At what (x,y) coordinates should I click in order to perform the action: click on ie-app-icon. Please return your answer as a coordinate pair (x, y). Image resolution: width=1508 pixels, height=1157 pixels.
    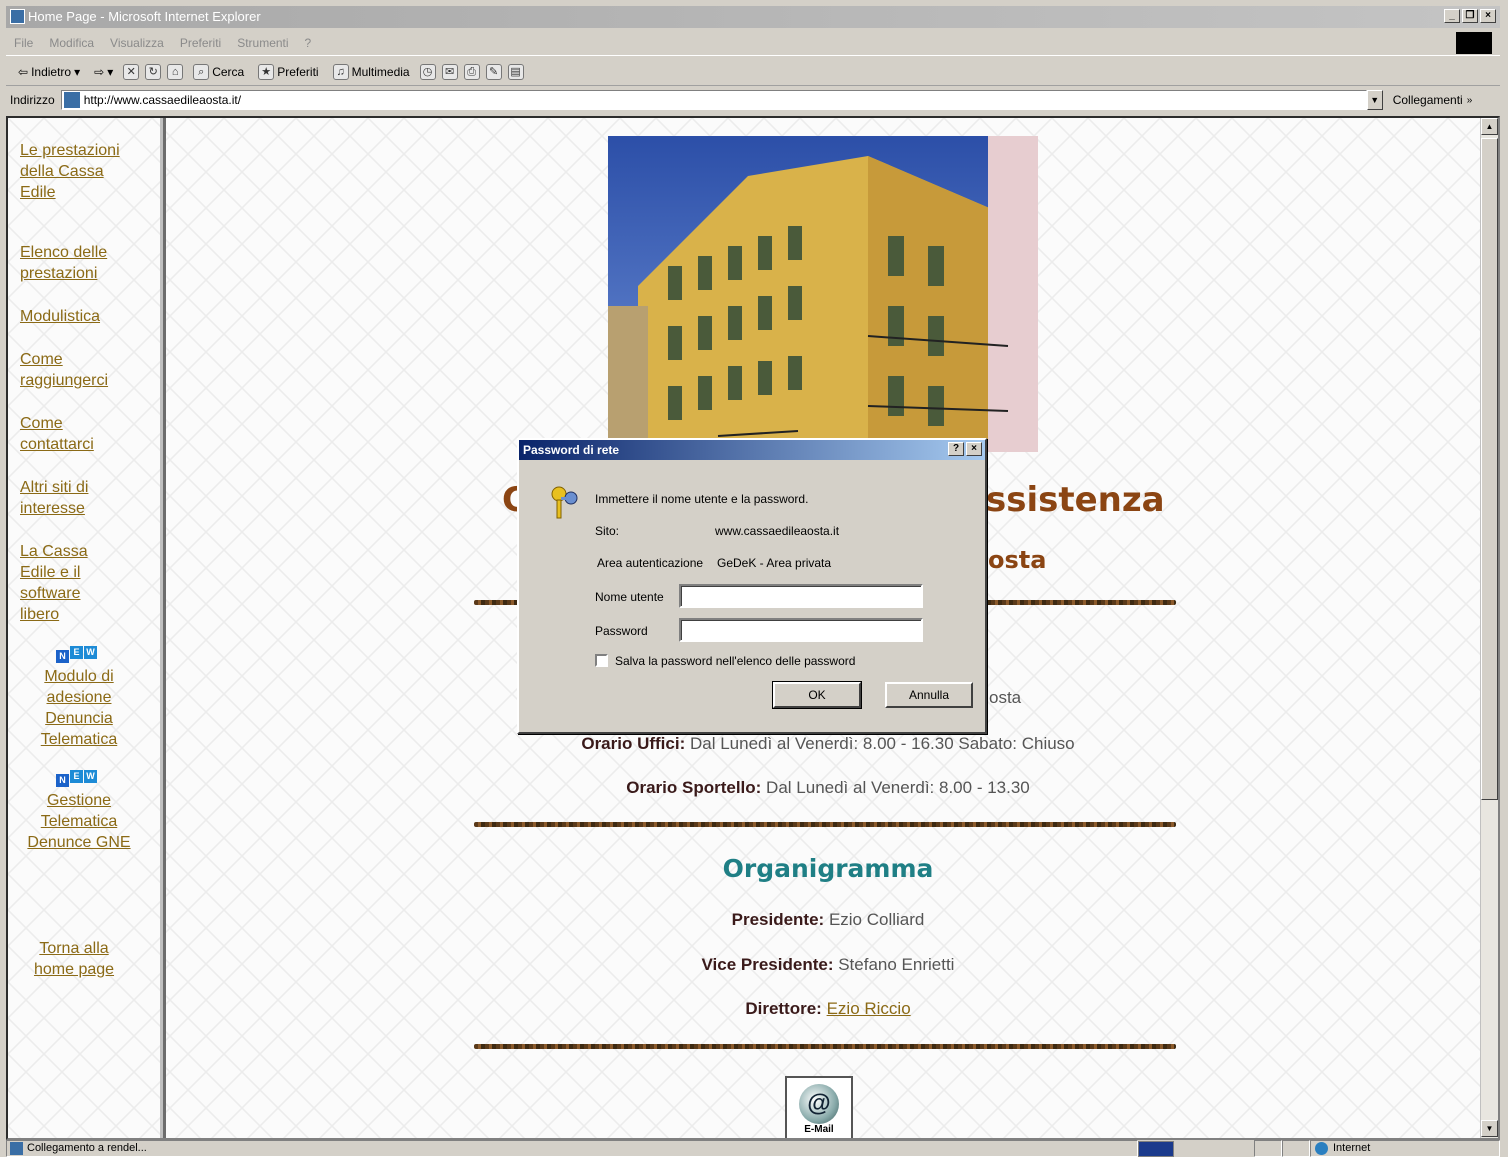
    Looking at the image, I should click on (17, 16).